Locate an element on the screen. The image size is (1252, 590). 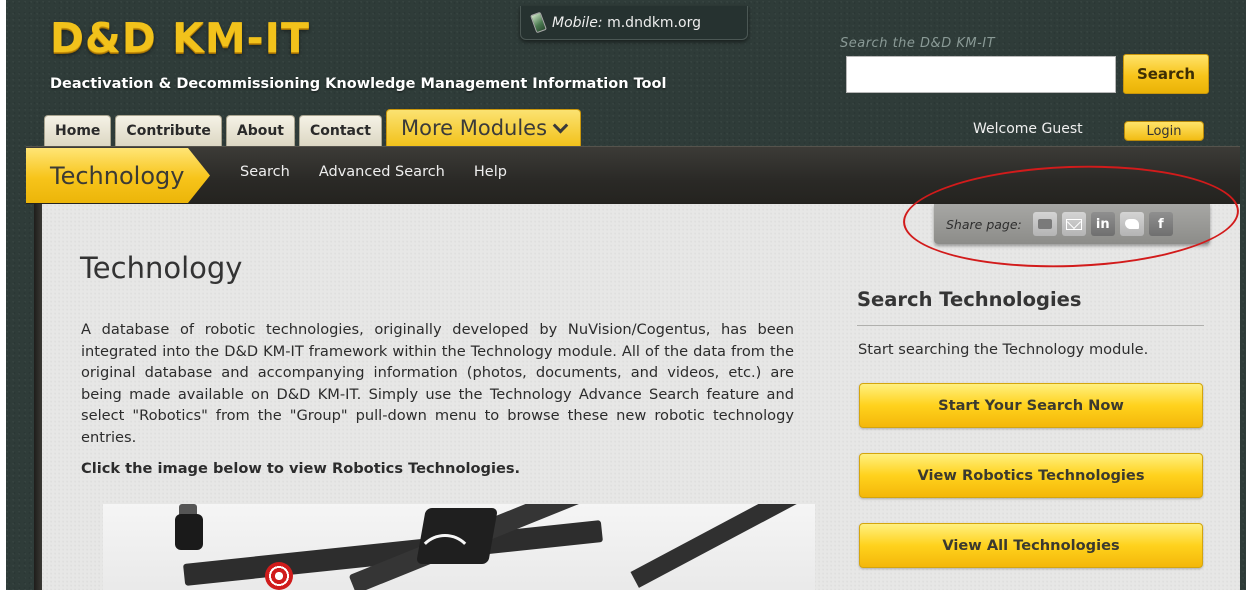
panel-shadow is located at coordinates (38, 397).